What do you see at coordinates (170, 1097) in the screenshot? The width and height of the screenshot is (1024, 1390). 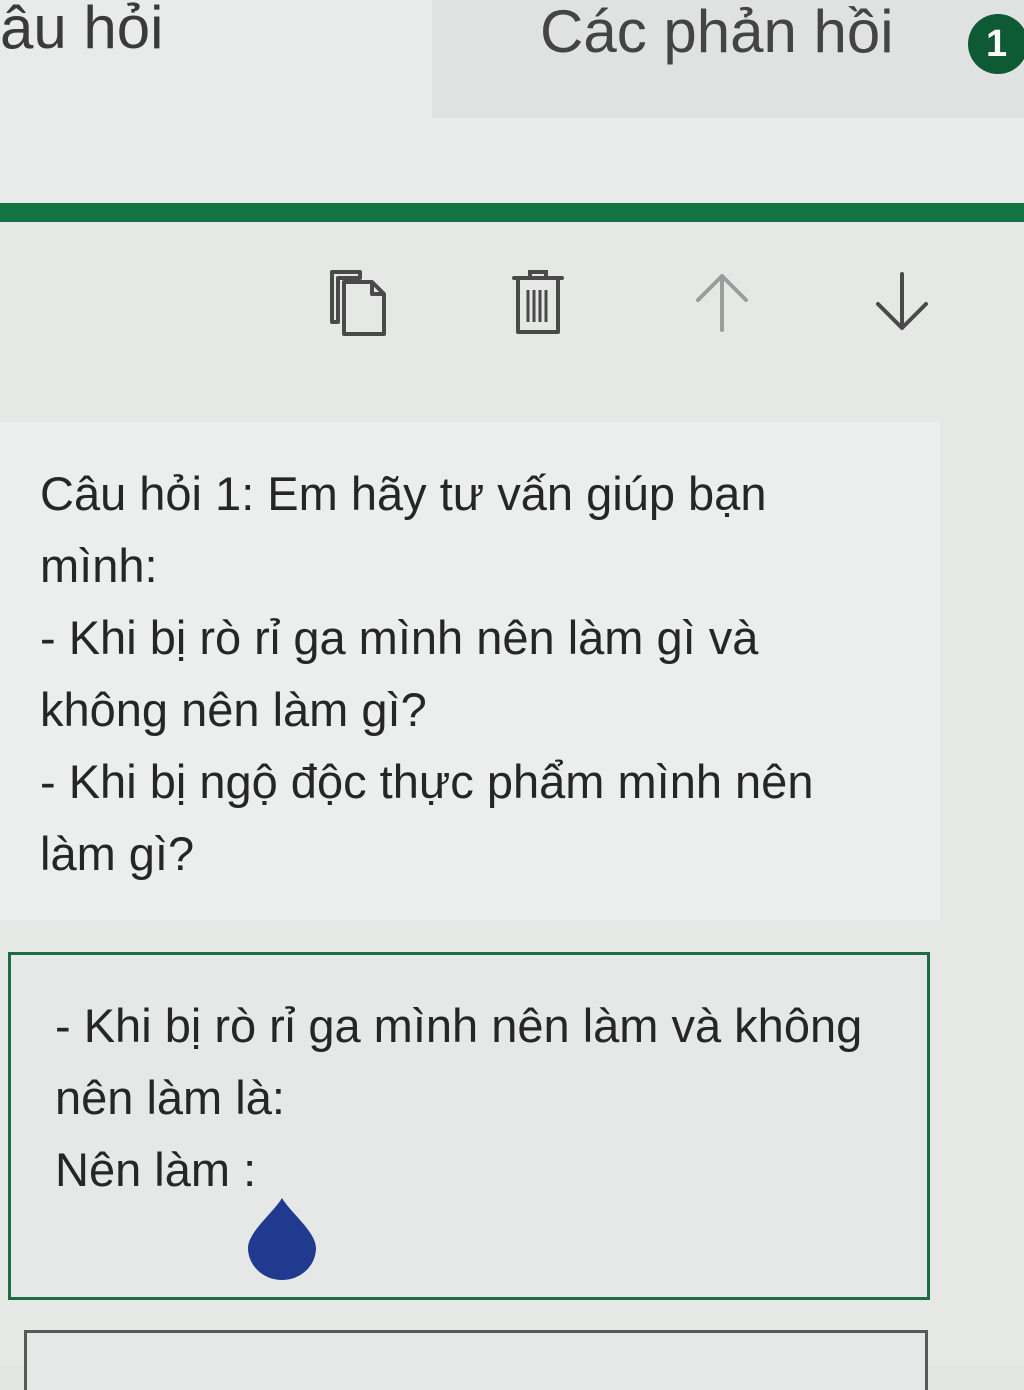 I see `answer-line: nên làm là:` at bounding box center [170, 1097].